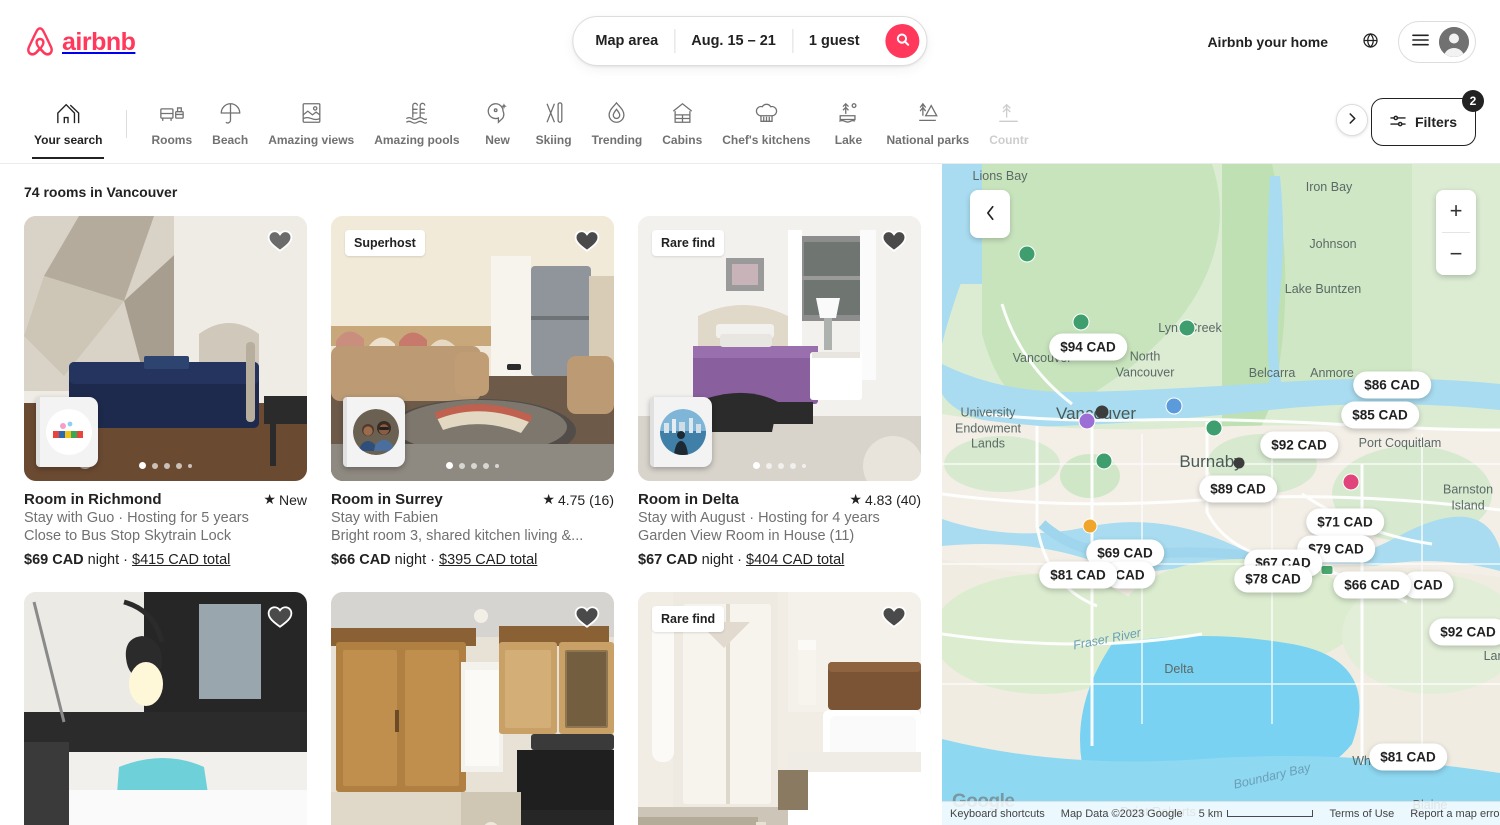 This screenshot has height=825, width=1500. What do you see at coordinates (1327, 570) in the screenshot?
I see `map-poi-small-park-icon` at bounding box center [1327, 570].